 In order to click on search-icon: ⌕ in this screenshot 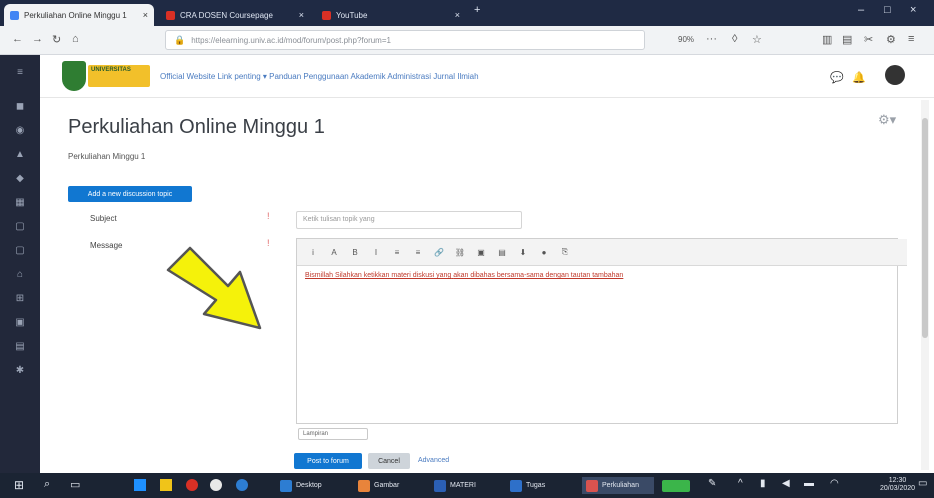, I will do `click(47, 484)`.